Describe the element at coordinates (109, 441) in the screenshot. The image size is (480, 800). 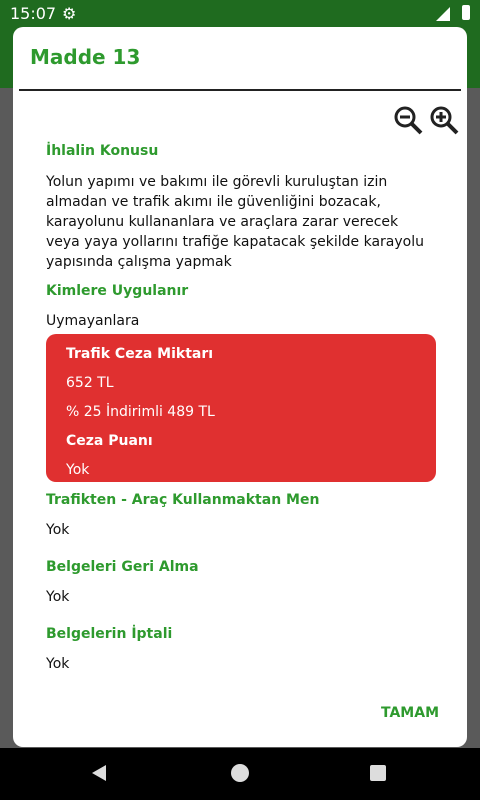
I see `points-label: Ceza Puanı` at that location.